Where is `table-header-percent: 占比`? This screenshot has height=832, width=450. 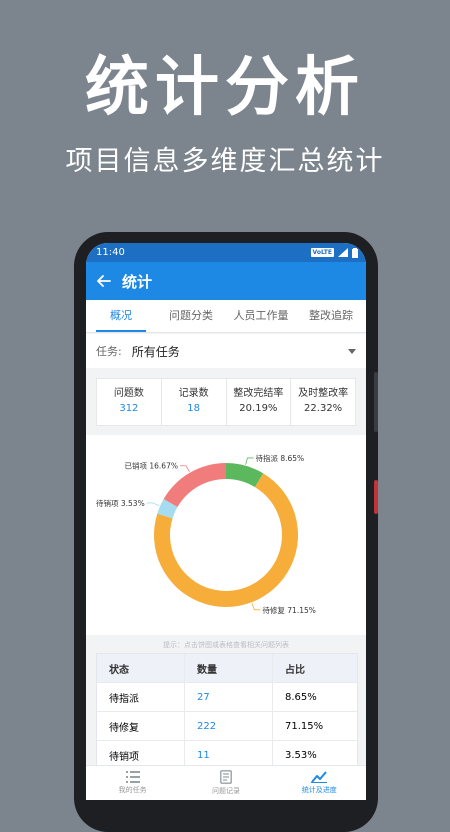
table-header-percent: 占比 is located at coordinates (295, 670).